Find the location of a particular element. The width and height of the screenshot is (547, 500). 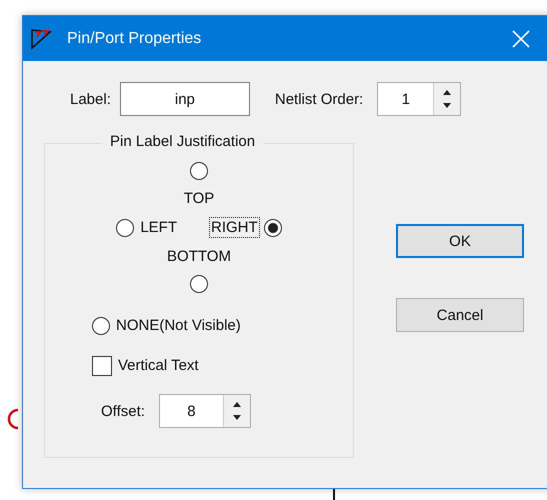

netlist-order-spinner: 1 is located at coordinates (419, 99).